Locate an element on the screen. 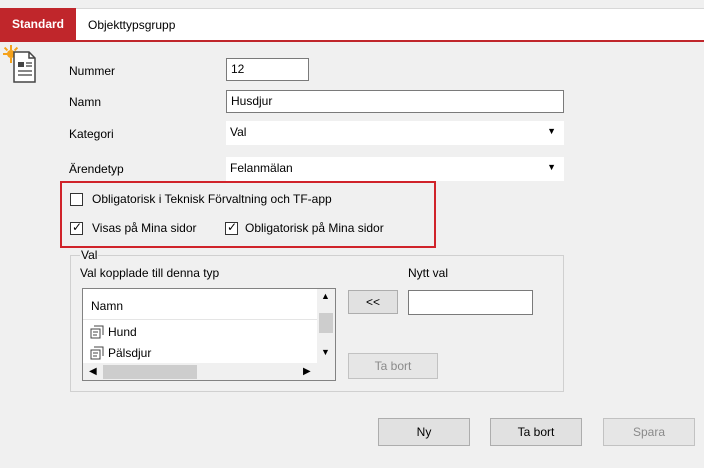 The height and width of the screenshot is (468, 704). tab-objekttypsgrupp: Objekttypsgrupp is located at coordinates (390, 24).